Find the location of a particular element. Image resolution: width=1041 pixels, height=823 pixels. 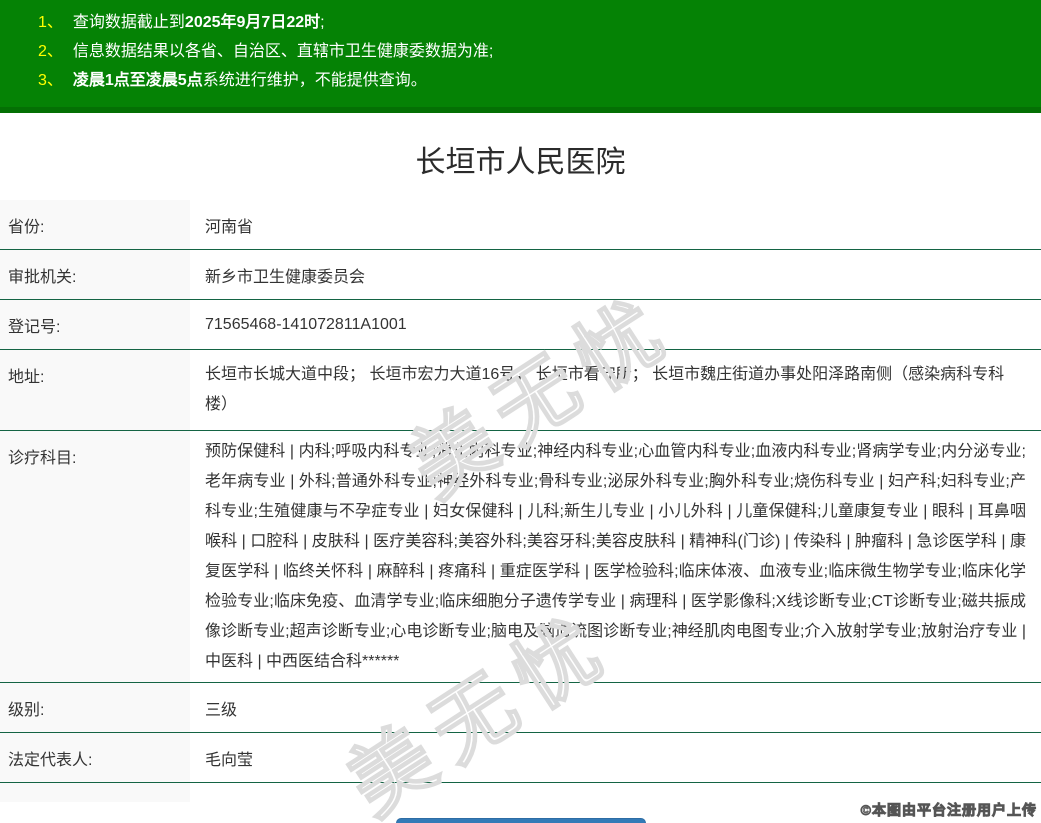

info-row-registration-number: 登记号: 71565468-141072811A1001 is located at coordinates (520, 324).